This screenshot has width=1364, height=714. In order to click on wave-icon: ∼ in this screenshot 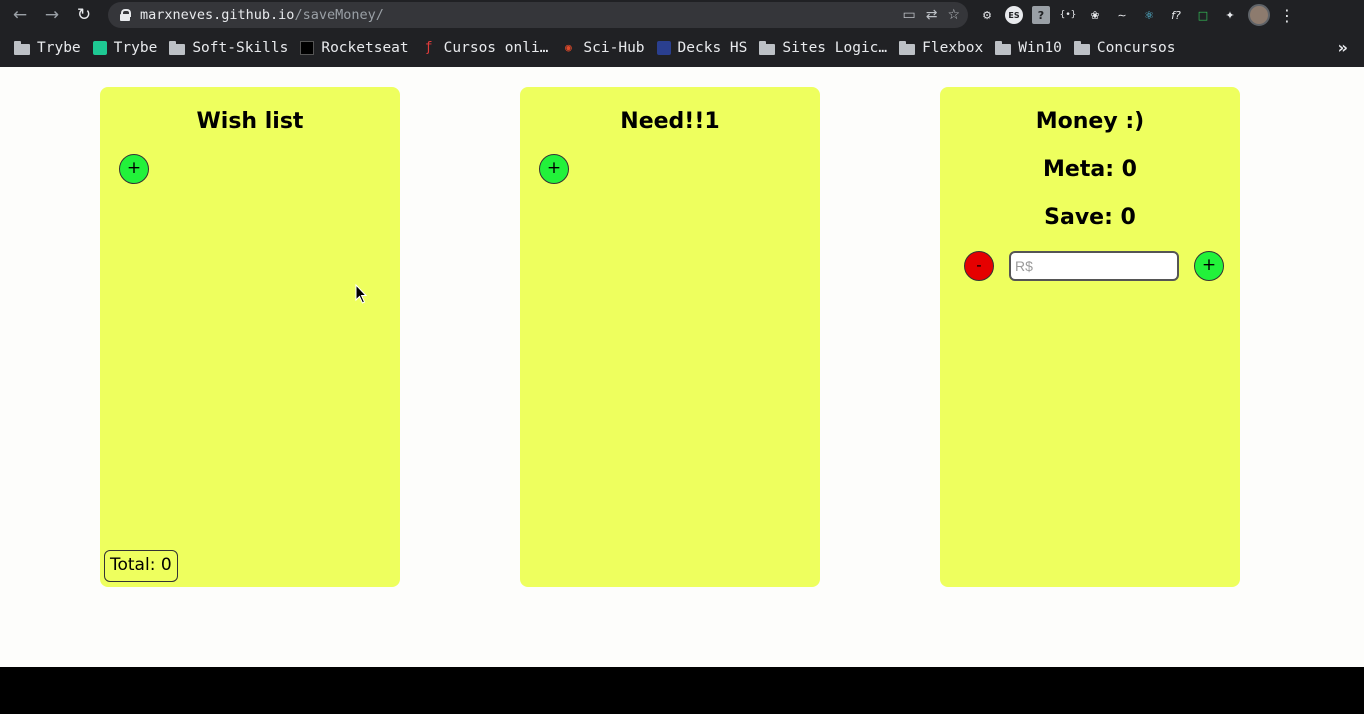, I will do `click(1122, 15)`.